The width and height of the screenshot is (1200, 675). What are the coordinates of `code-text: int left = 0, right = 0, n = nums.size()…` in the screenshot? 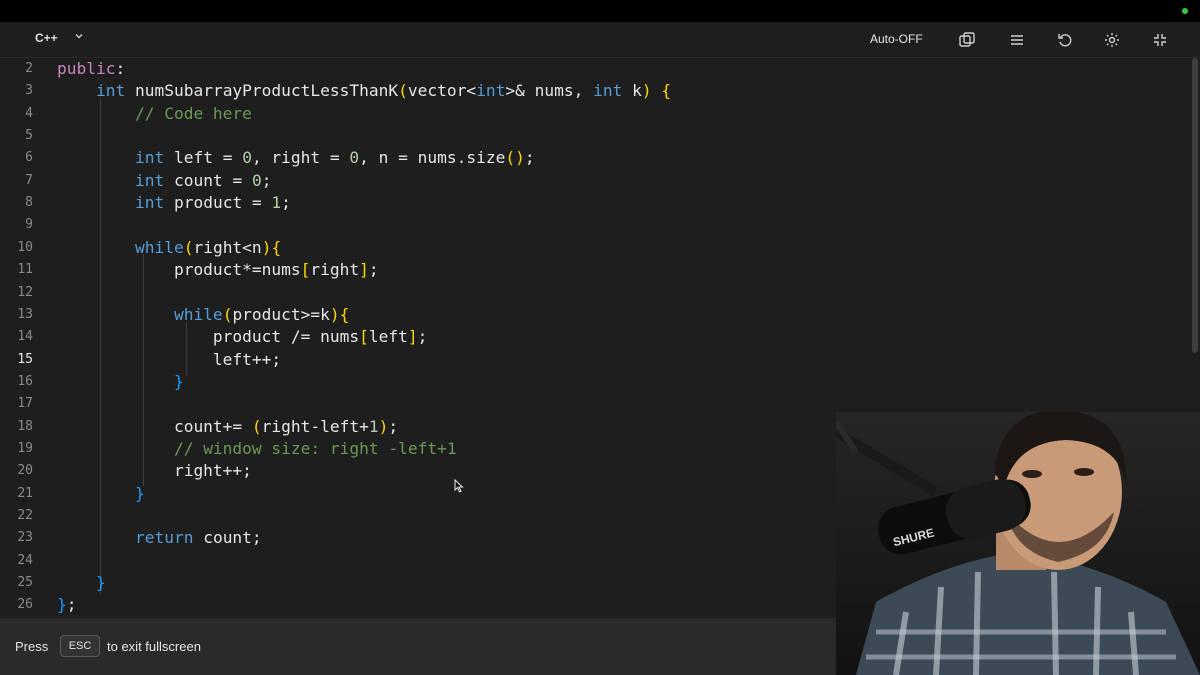 It's located at (334, 158).